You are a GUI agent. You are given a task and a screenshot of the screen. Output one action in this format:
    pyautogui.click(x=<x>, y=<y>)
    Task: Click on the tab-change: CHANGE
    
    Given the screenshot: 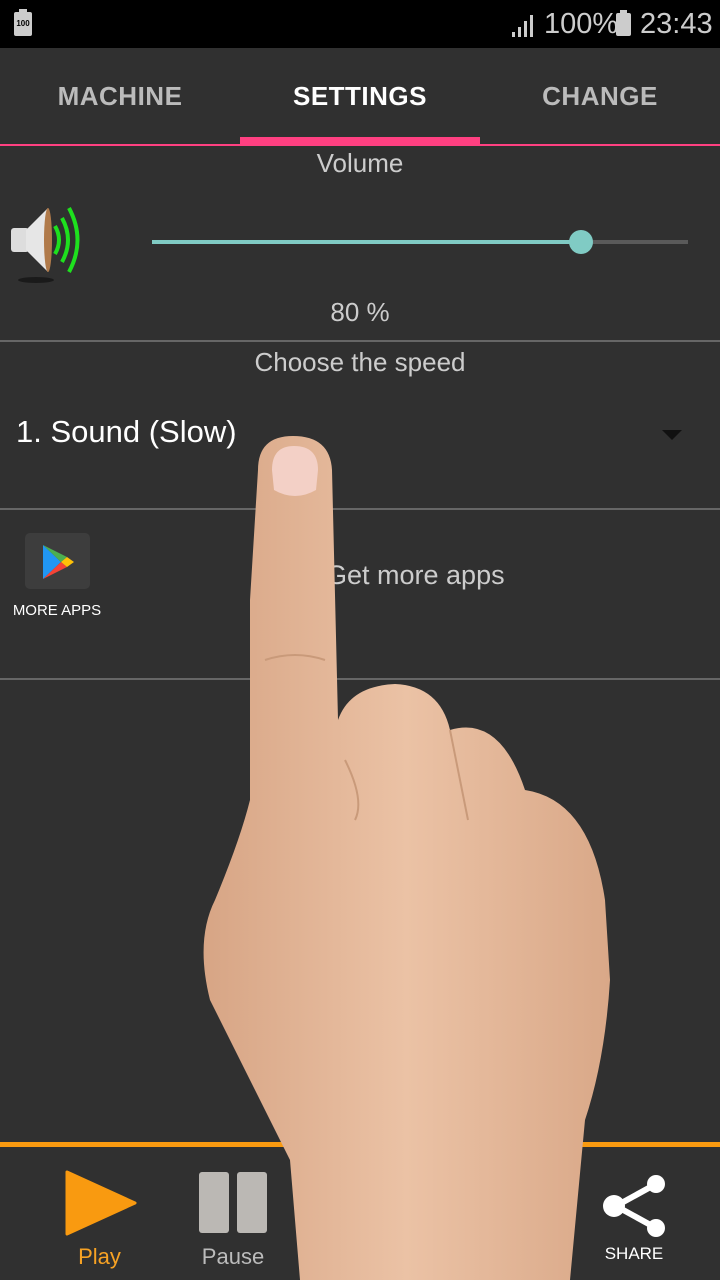 What is the action you would take?
    pyautogui.click(x=600, y=96)
    